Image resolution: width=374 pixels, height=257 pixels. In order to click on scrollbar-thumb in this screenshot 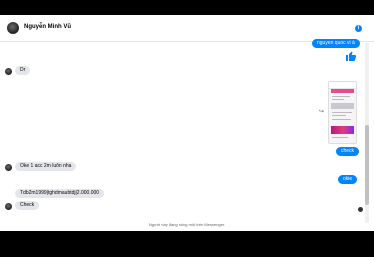, I will do `click(367, 165)`.